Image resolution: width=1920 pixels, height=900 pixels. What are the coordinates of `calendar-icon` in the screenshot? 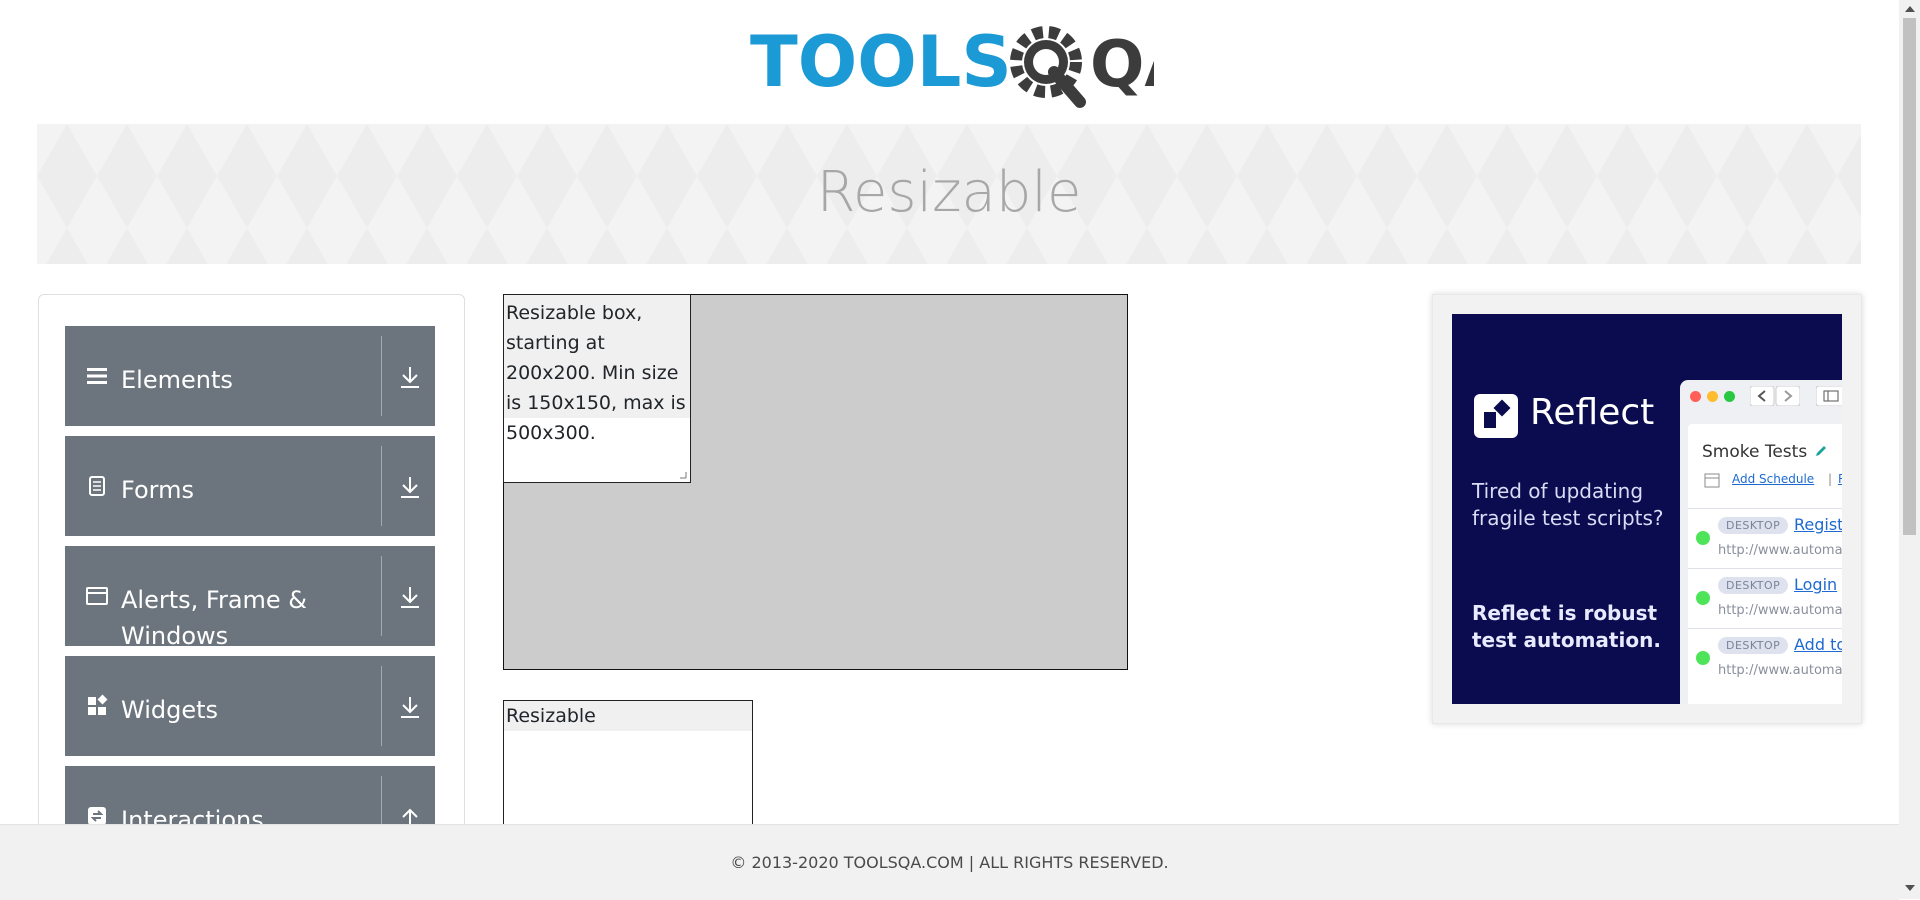 It's located at (1712, 480).